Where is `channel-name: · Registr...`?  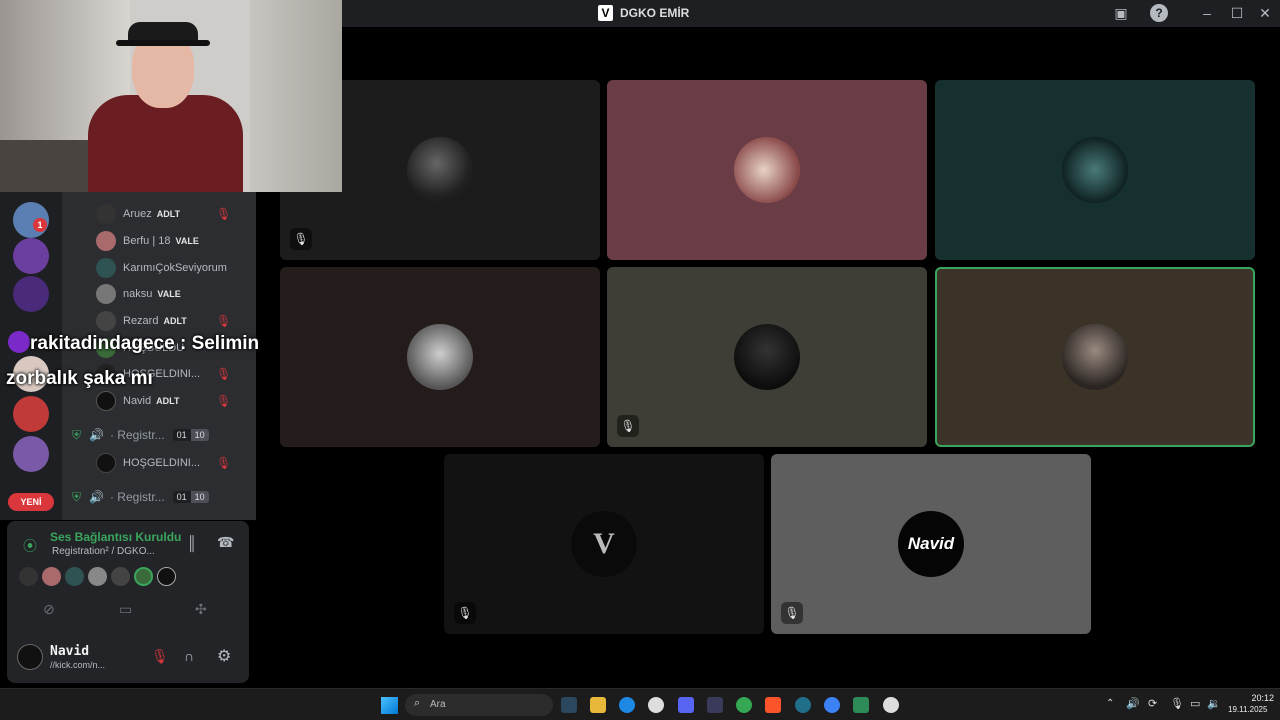 channel-name: · Registr... is located at coordinates (137, 497).